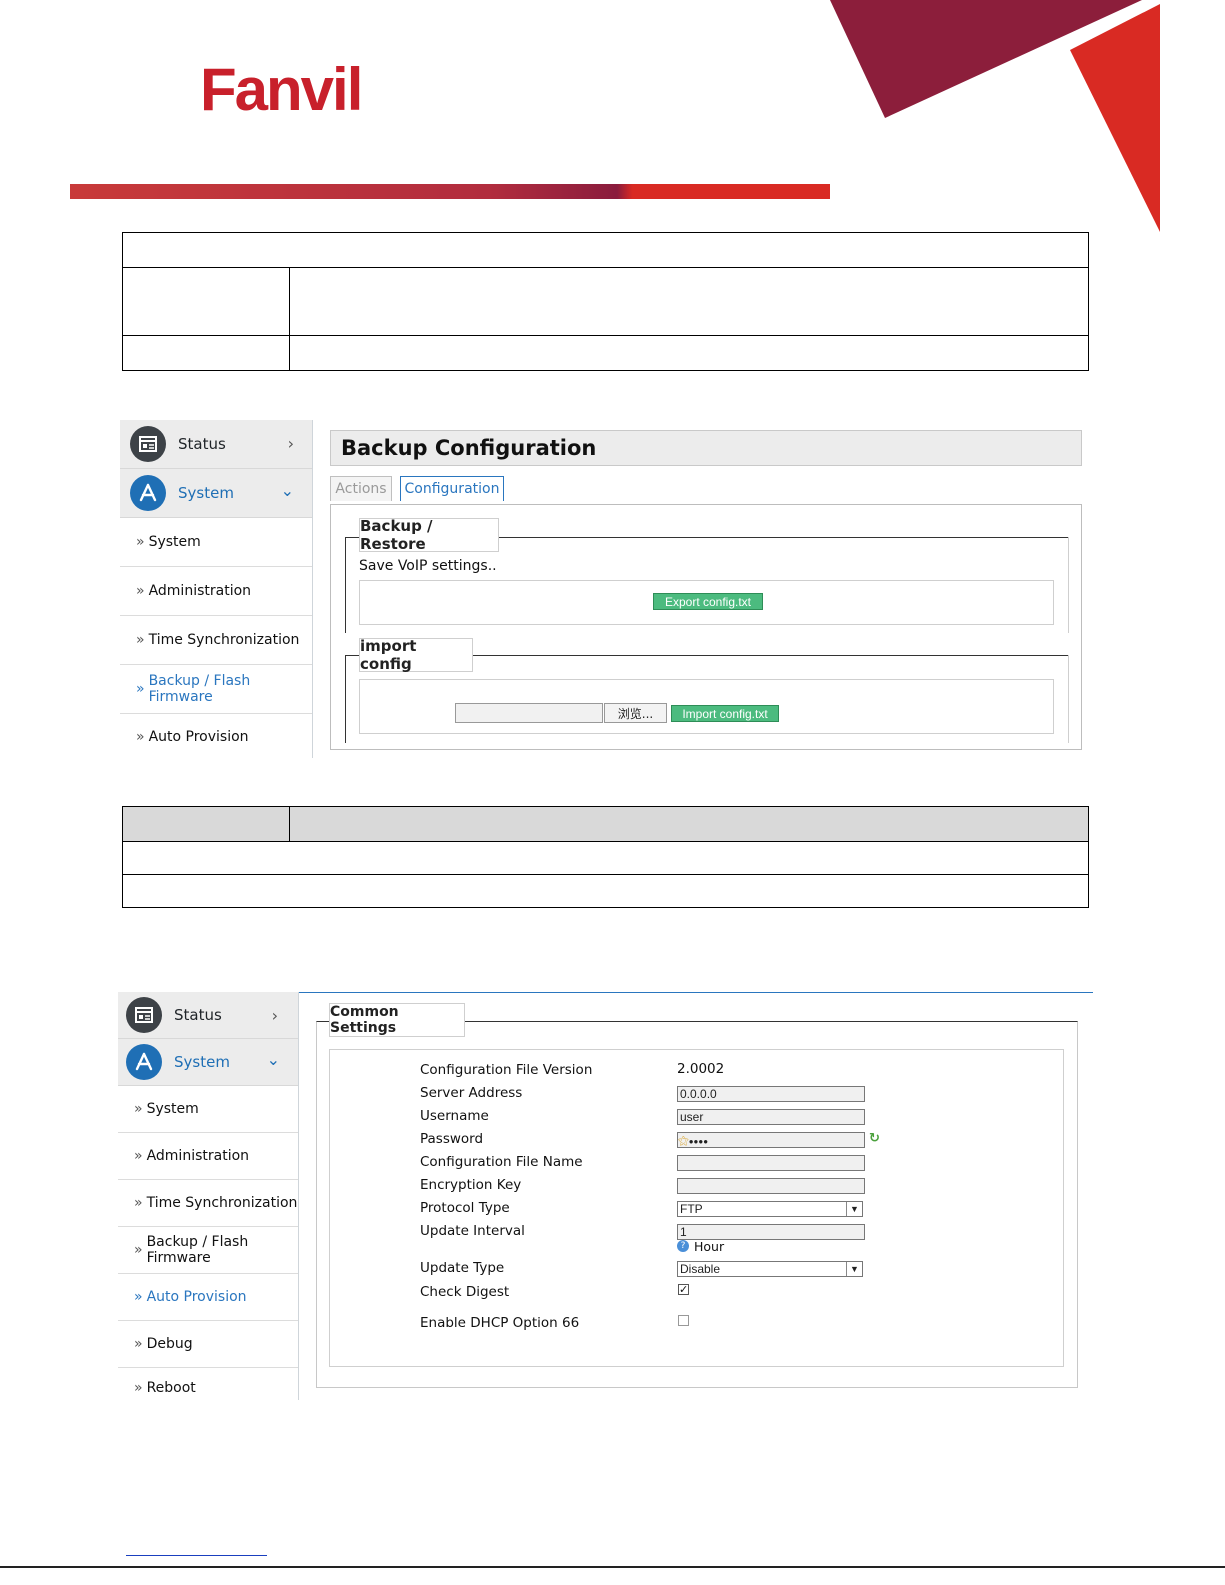 Image resolution: width=1225 pixels, height=1585 pixels. Describe the element at coordinates (725, 713) in the screenshot. I see `import-config-button: Import config.txt` at that location.